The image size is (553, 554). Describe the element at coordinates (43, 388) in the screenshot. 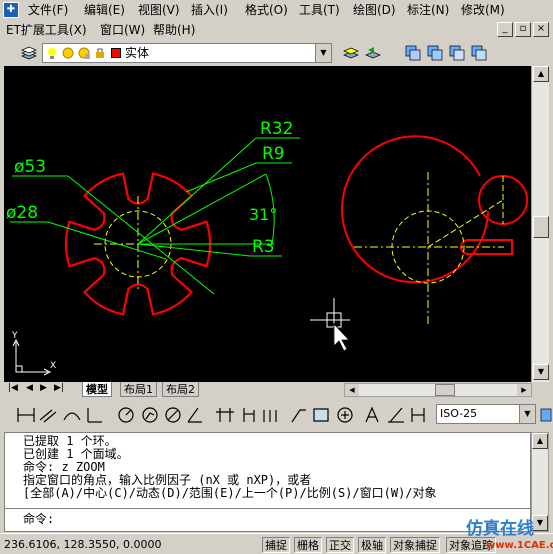

I see `tab-next-icon: ▶` at that location.